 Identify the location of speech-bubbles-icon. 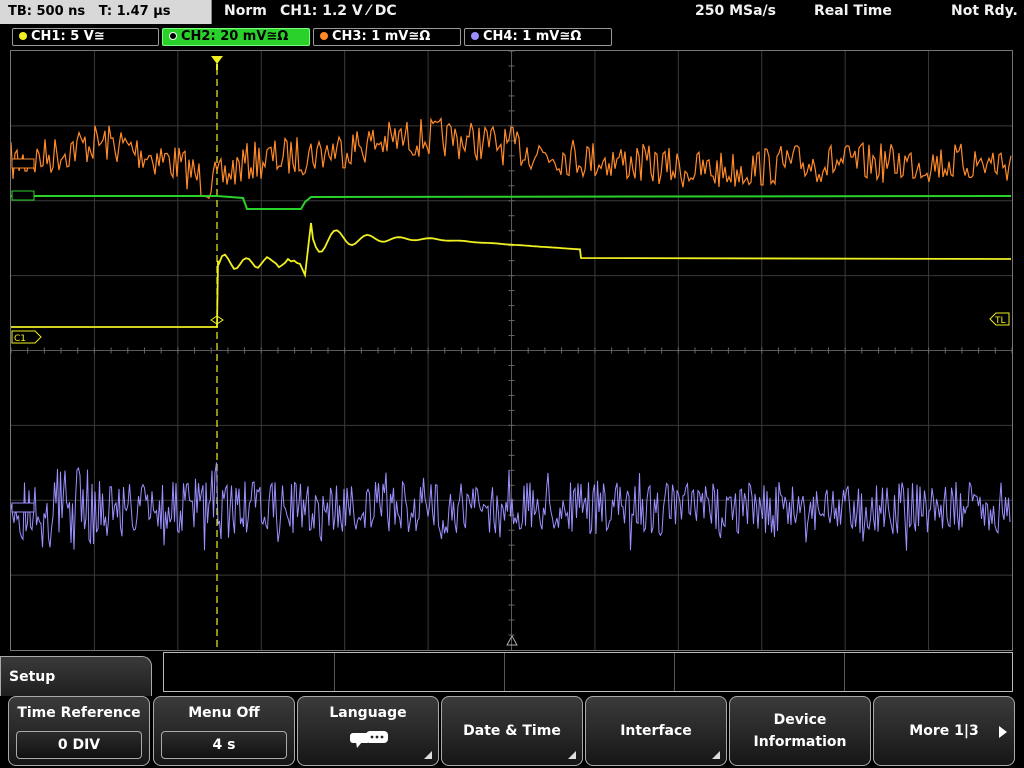
(369, 739).